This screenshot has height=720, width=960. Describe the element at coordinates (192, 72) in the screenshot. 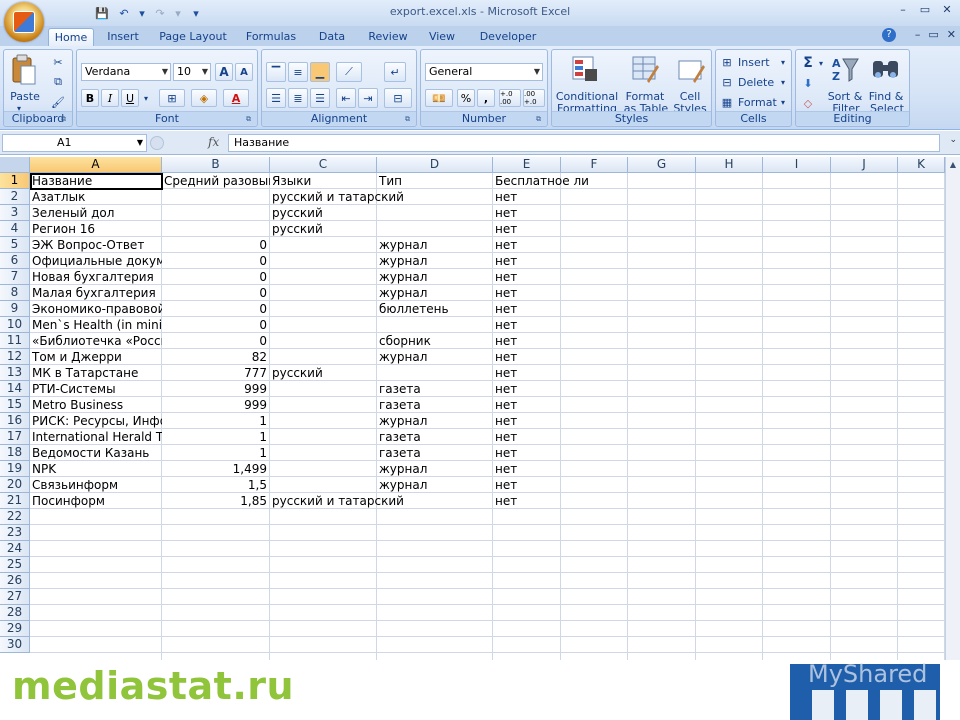

I see `font-size-combo: 10 ▼` at that location.